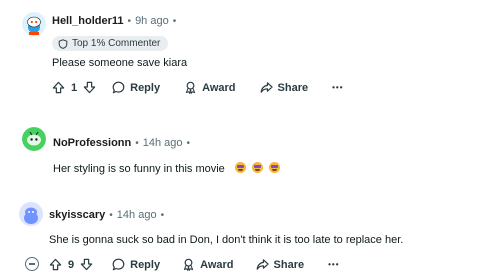  What do you see at coordinates (77, 215) in the screenshot?
I see `username: skyisscary` at bounding box center [77, 215].